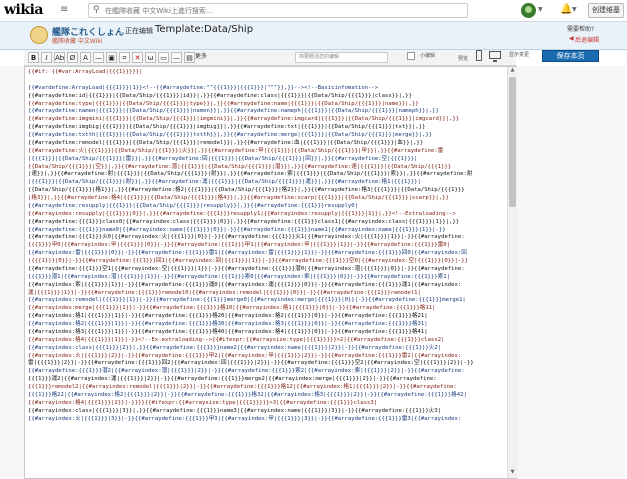 Image resolution: width=627 pixels, height=479 pixels. I want to click on back-to-edit-link: 后退编辑, so click(587, 39).